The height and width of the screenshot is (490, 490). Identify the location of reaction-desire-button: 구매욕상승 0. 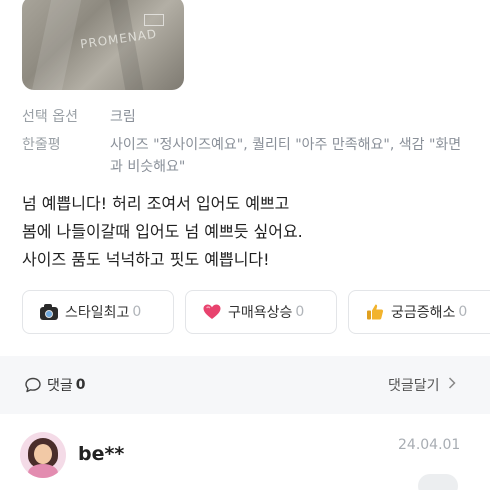
(261, 312).